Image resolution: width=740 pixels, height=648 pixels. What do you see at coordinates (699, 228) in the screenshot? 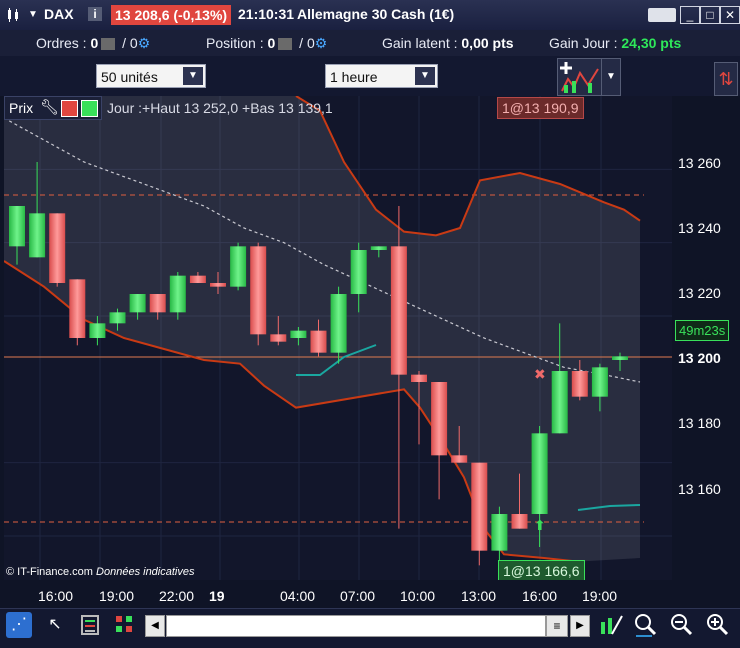
I see `price-tick: 13 240` at bounding box center [699, 228].